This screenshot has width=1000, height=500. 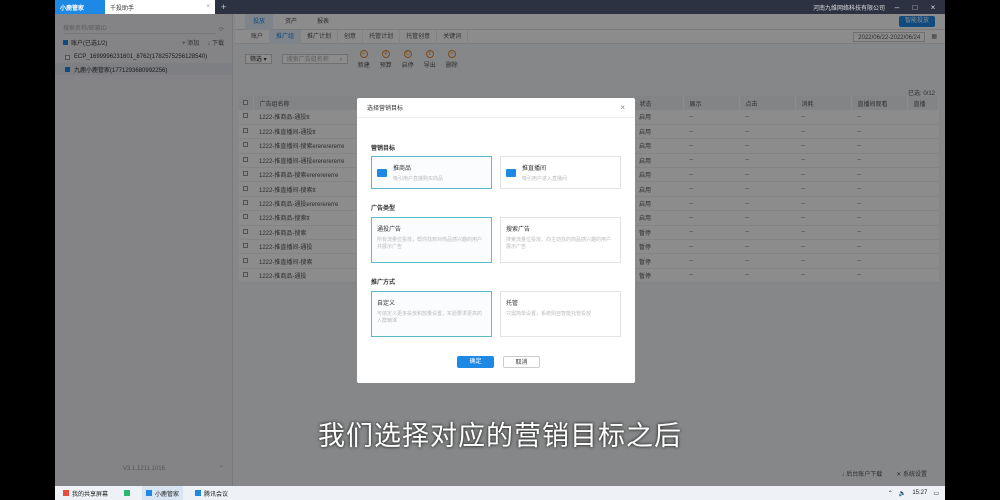 I want to click on live-video-icon, so click(x=511, y=173).